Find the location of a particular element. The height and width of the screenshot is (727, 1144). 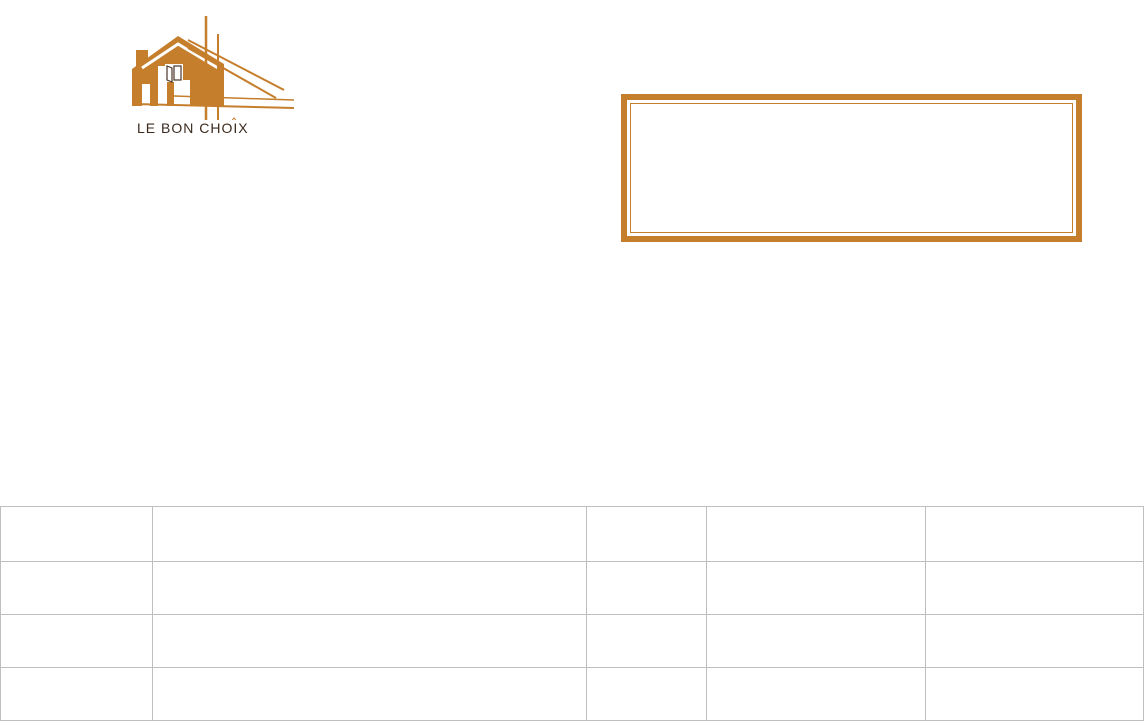

logo-brand-name: LE BON CHOIX is located at coordinates (193, 128).